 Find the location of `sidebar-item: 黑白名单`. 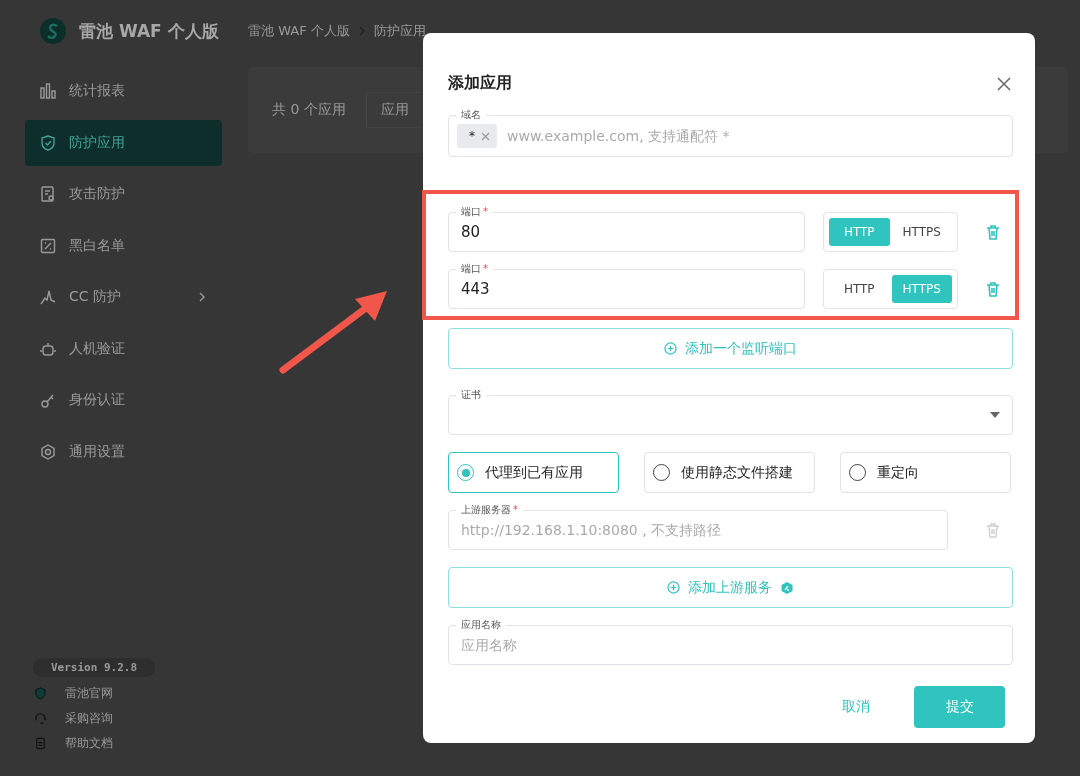

sidebar-item: 黑白名单 is located at coordinates (123, 245).